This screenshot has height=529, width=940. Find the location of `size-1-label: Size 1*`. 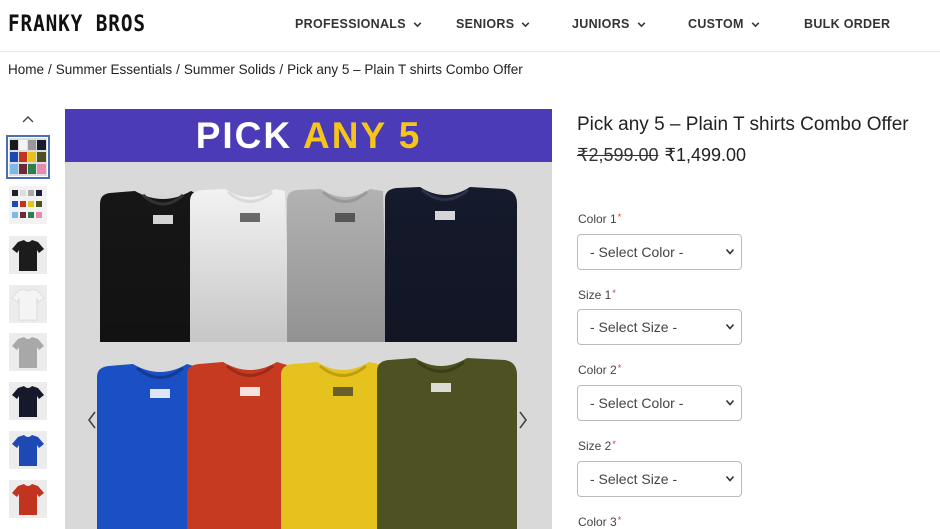

size-1-label: Size 1* is located at coordinates (597, 295).